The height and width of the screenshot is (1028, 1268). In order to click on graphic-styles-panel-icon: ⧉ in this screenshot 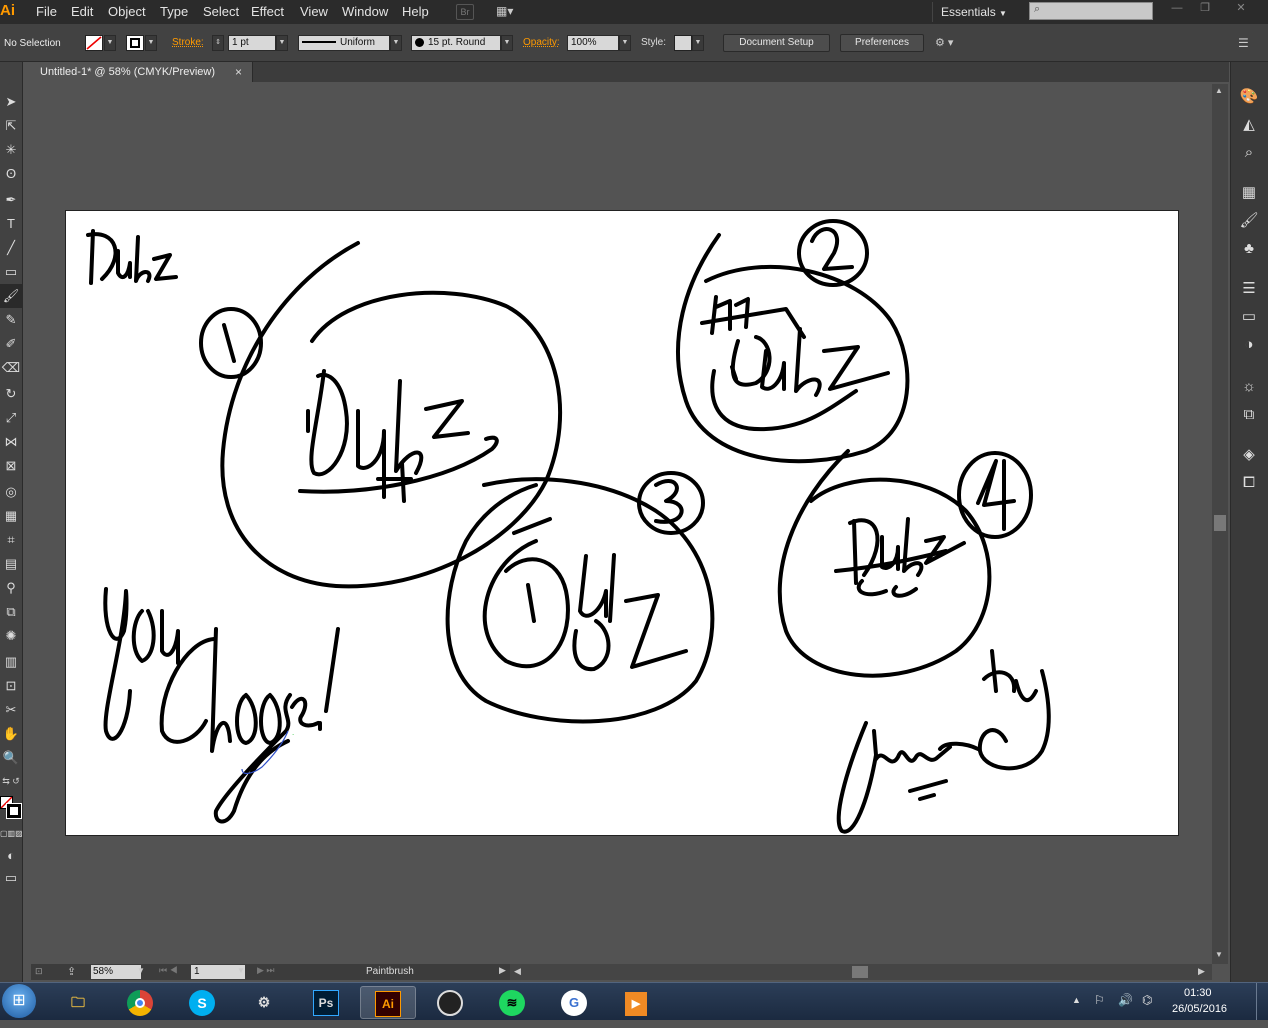, I will do `click(1249, 415)`.